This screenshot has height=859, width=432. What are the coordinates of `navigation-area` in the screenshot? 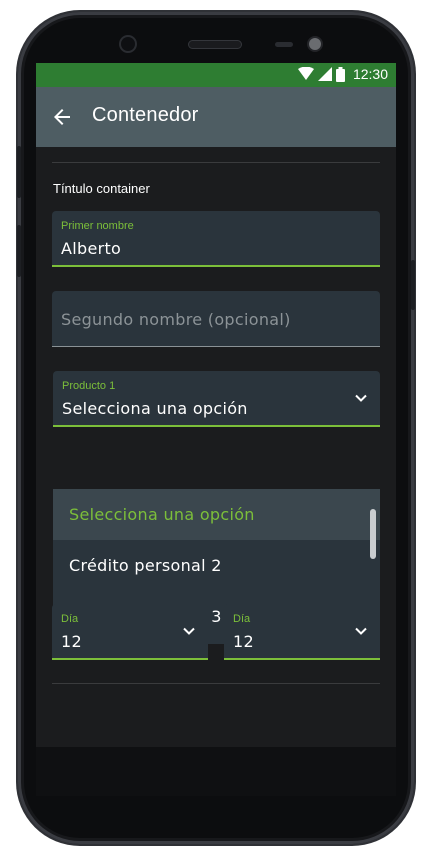 It's located at (216, 771).